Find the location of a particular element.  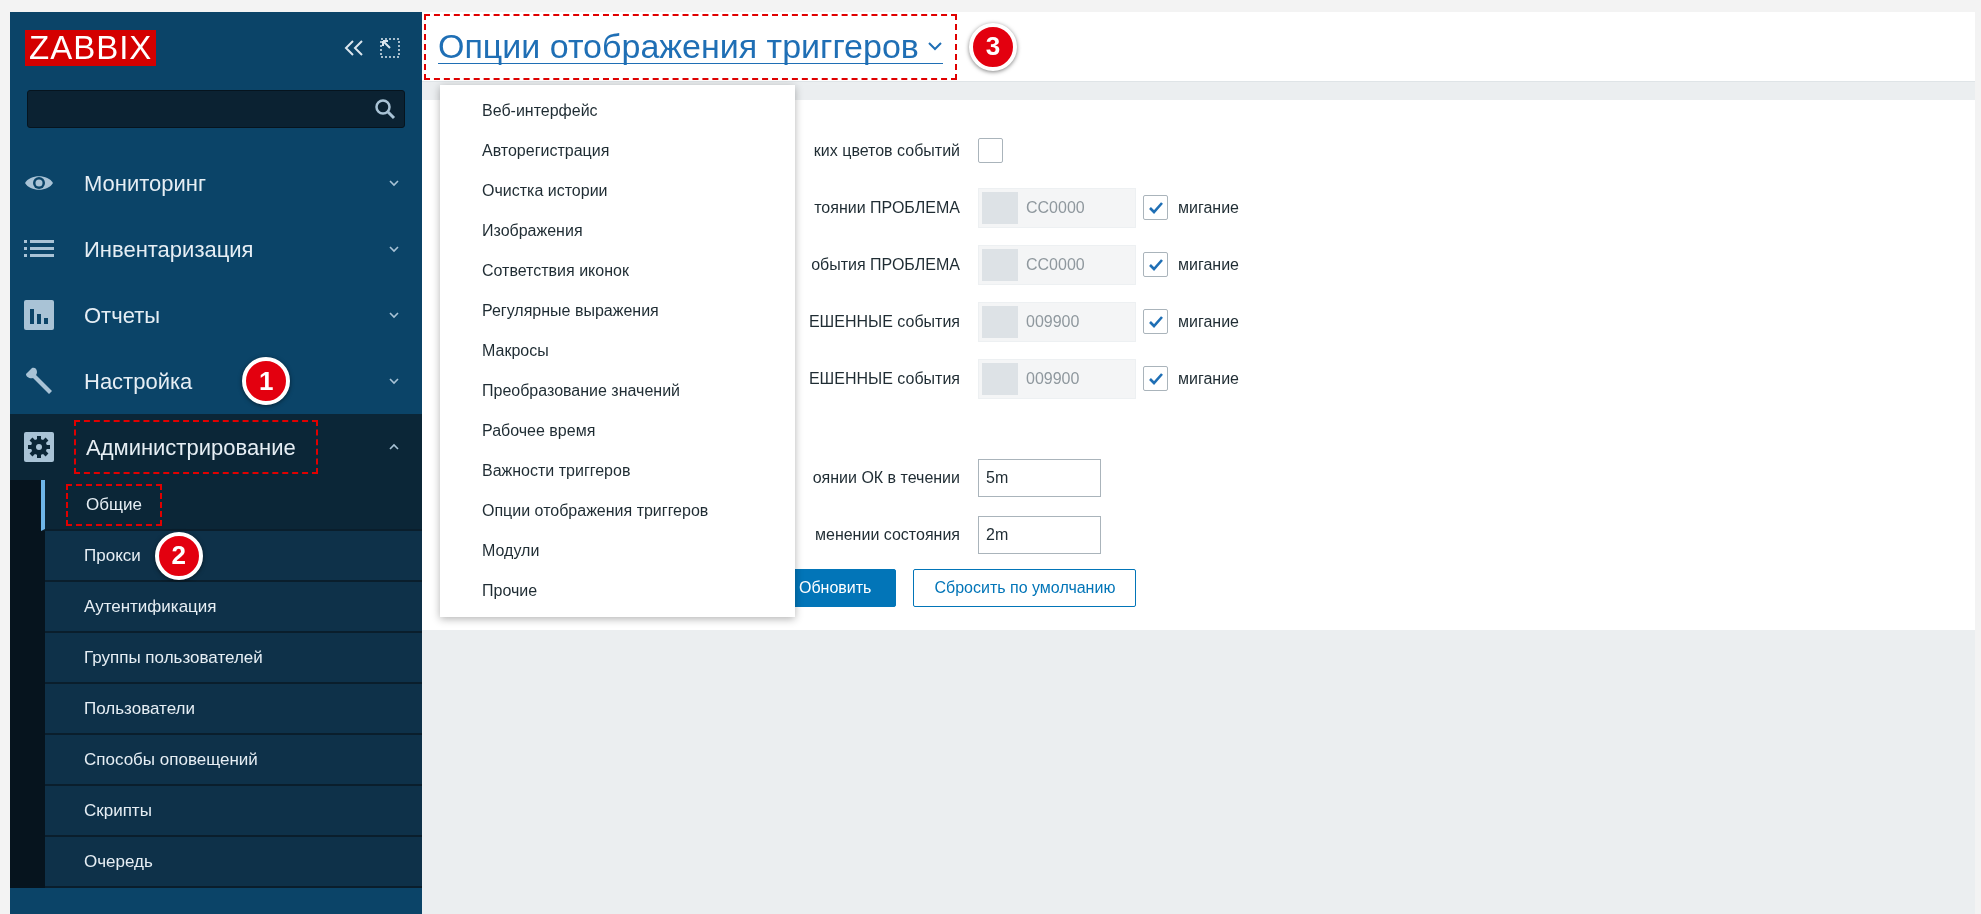

input-field: 5m is located at coordinates (1039, 477).